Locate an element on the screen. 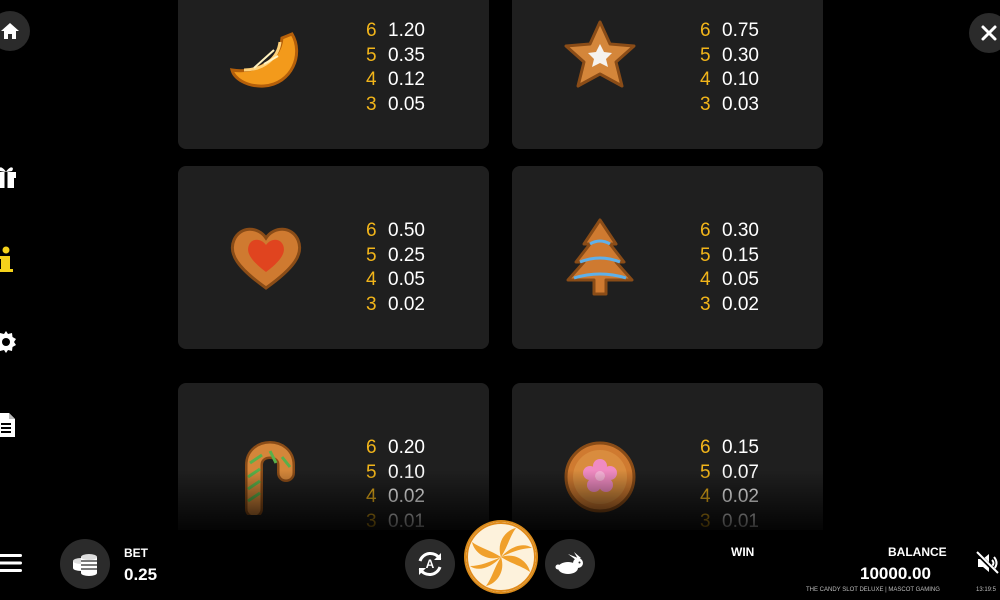 This screenshot has width=1000, height=600. pay-list: 6 0.15 5 0.07 4 0.02 3 0.01 is located at coordinates (729, 485).